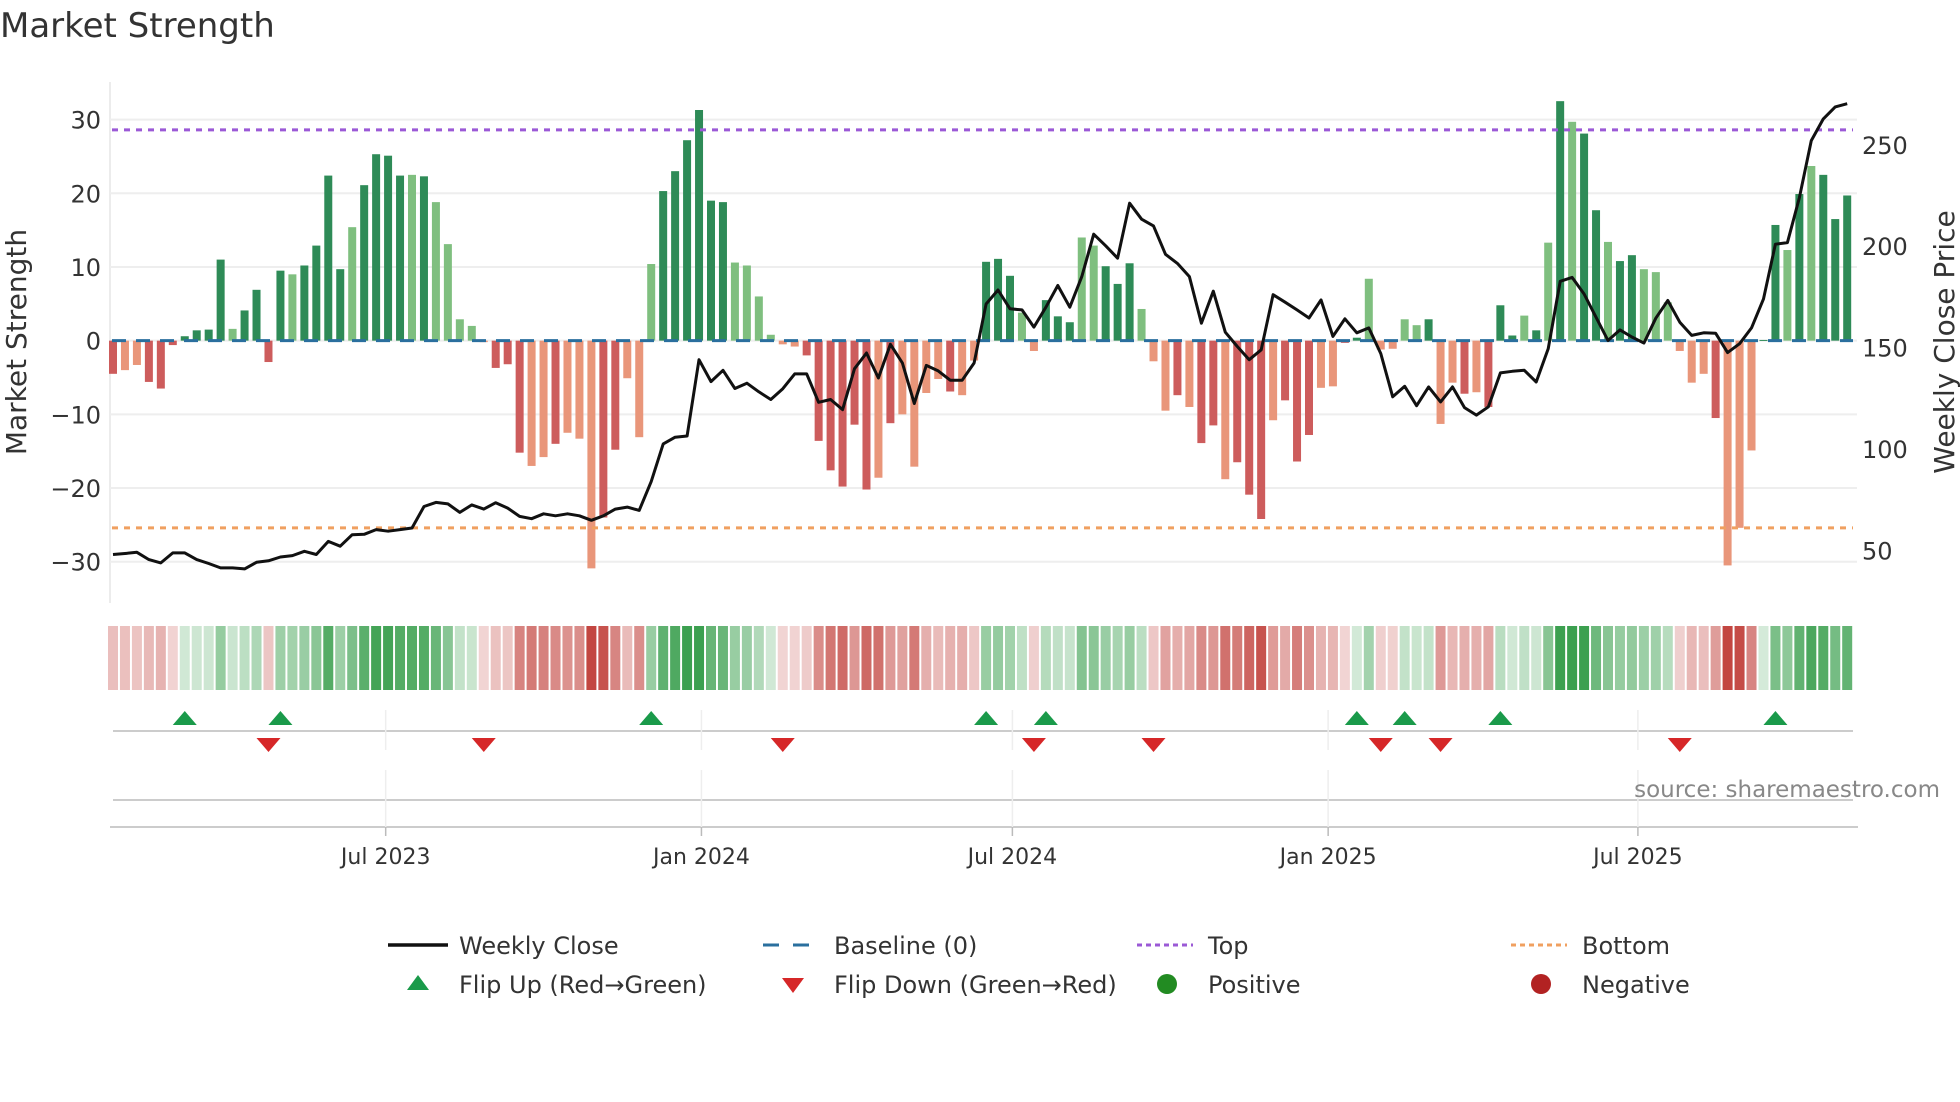  Describe the element at coordinates (1787, 790) in the screenshot. I see `source-note: source: sharemaestro.com` at that location.